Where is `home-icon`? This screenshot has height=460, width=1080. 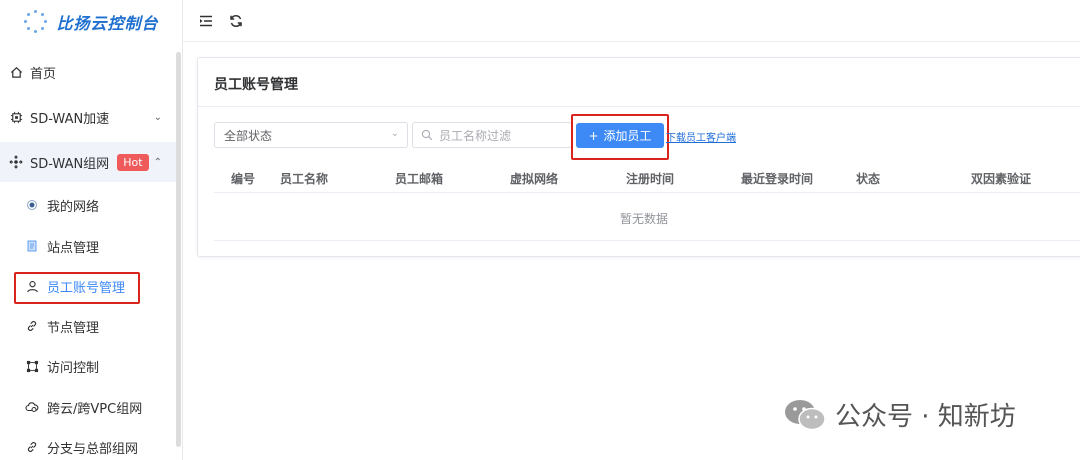
home-icon is located at coordinates (16, 72).